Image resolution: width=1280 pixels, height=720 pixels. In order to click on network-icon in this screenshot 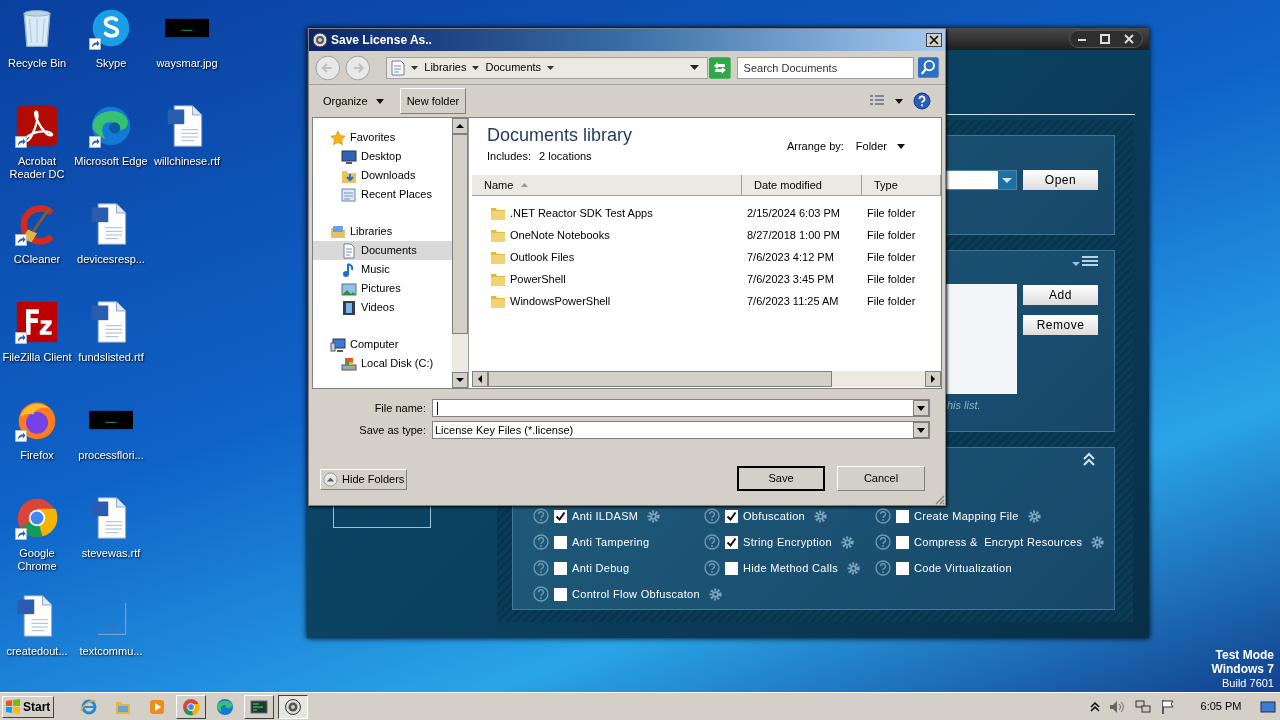, I will do `click(1143, 706)`.